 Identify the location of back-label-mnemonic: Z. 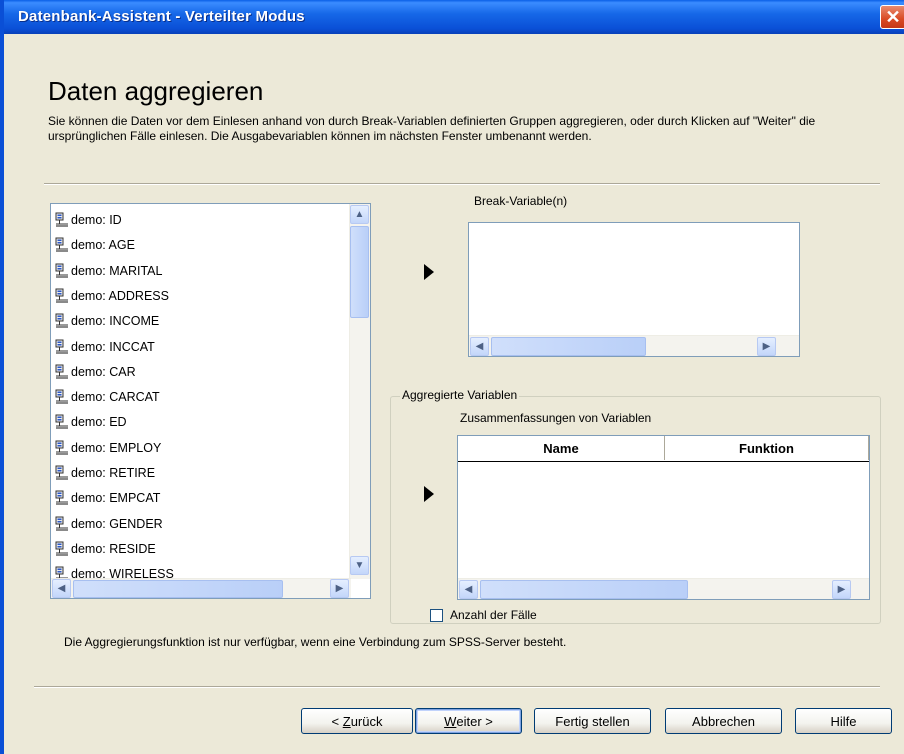
(346, 721).